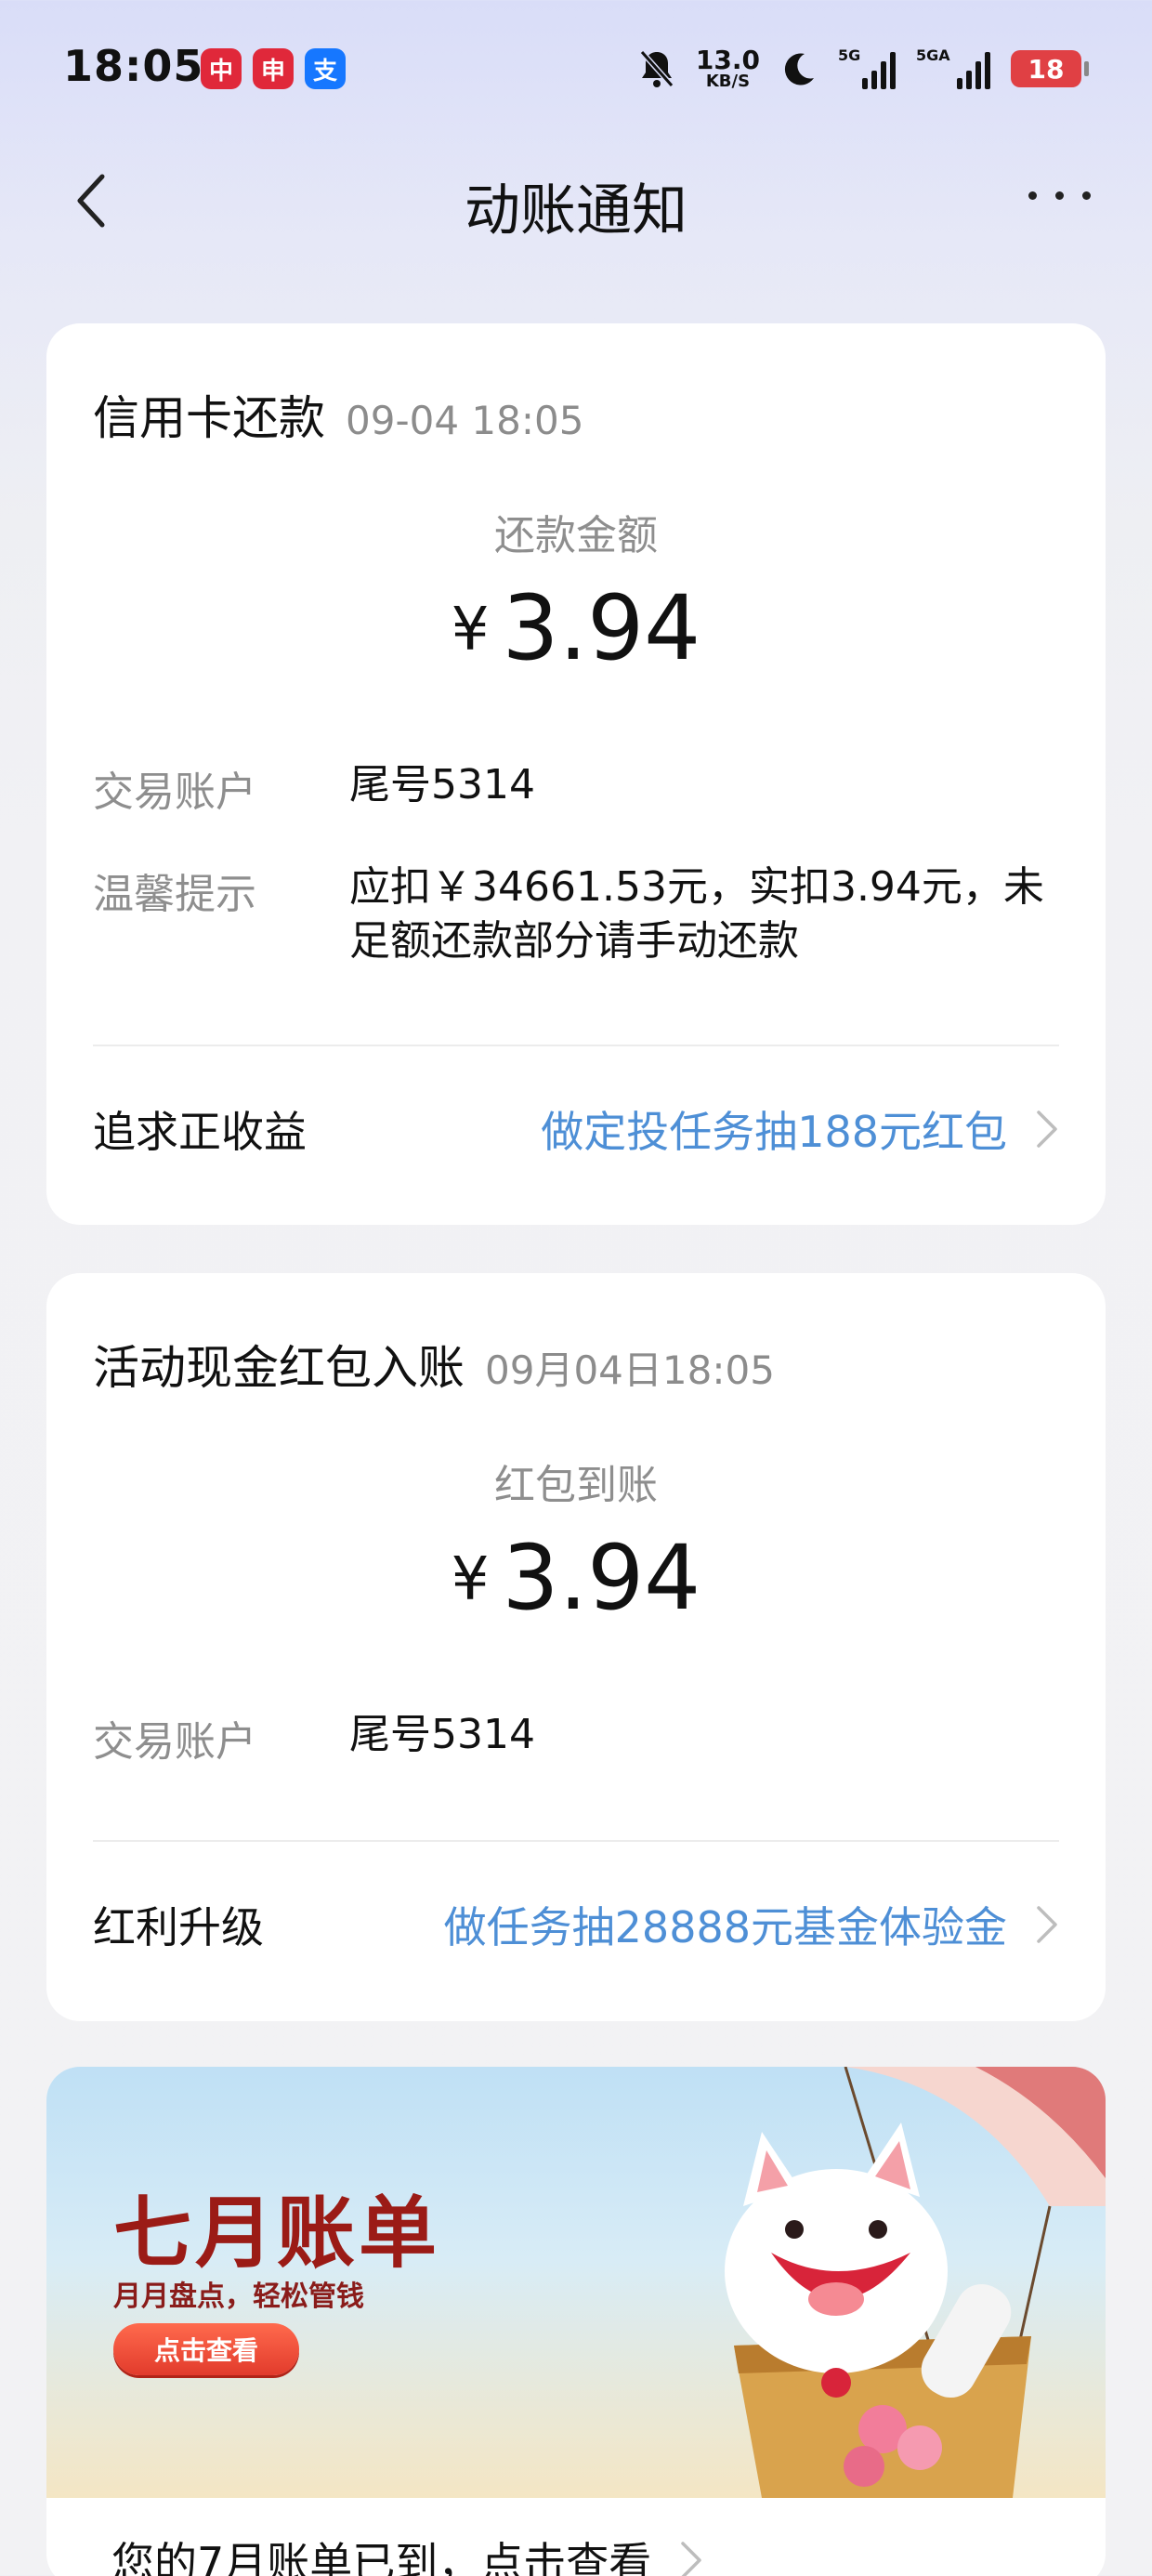  Describe the element at coordinates (381, 2557) in the screenshot. I see `bill-notice-text: 您的7月账单已到，点击查看` at that location.